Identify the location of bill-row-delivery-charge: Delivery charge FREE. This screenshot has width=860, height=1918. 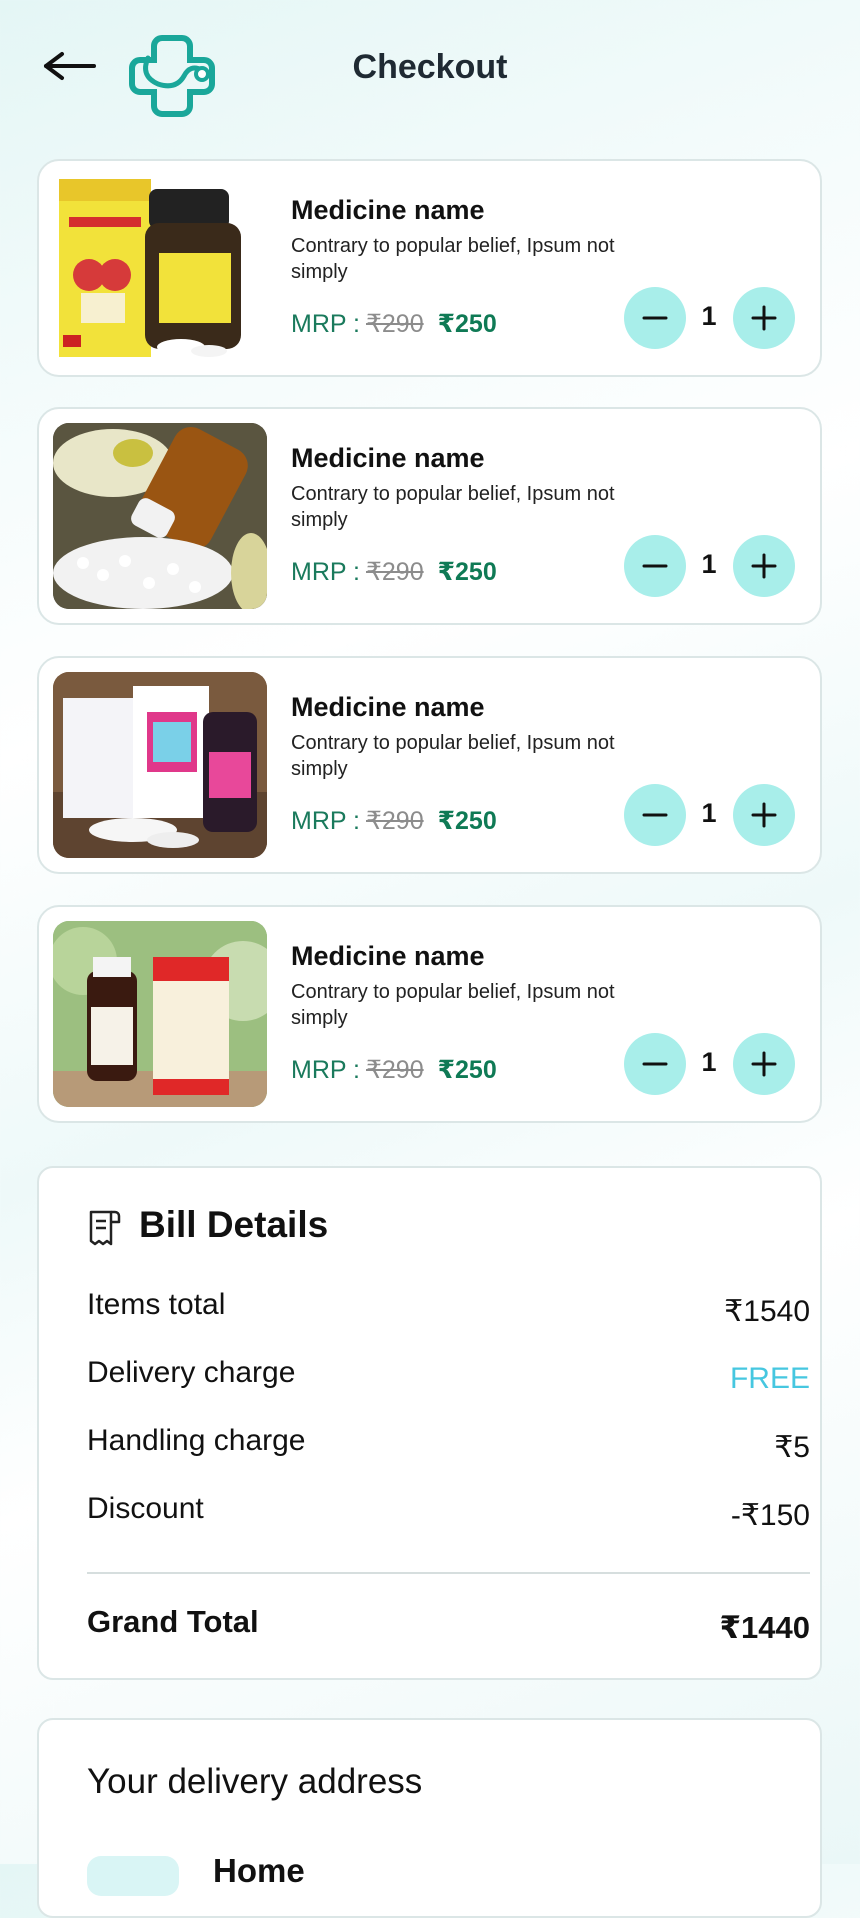
(448, 1376).